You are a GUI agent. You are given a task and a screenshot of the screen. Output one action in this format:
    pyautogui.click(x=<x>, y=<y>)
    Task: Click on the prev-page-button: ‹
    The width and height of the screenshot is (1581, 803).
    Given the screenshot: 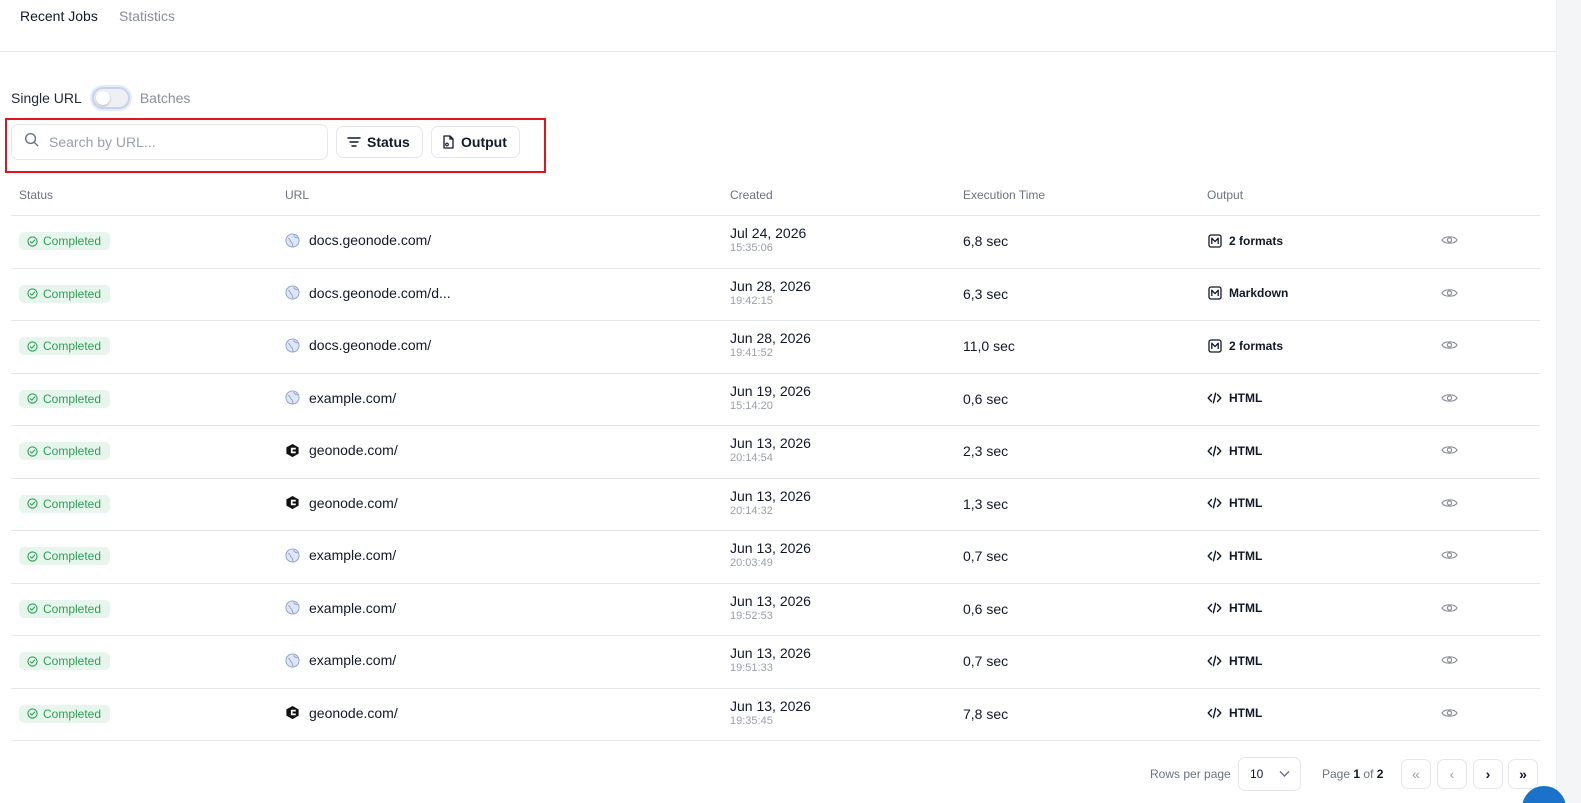 What is the action you would take?
    pyautogui.click(x=1452, y=774)
    